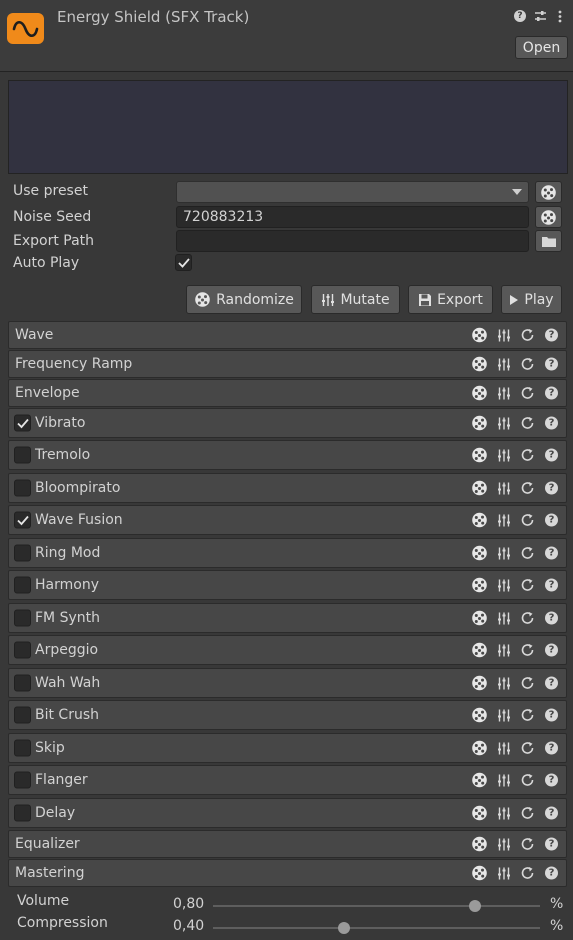 The width and height of the screenshot is (573, 940). I want to click on section-wave-fusion: Wave Fusion?, so click(287, 520).